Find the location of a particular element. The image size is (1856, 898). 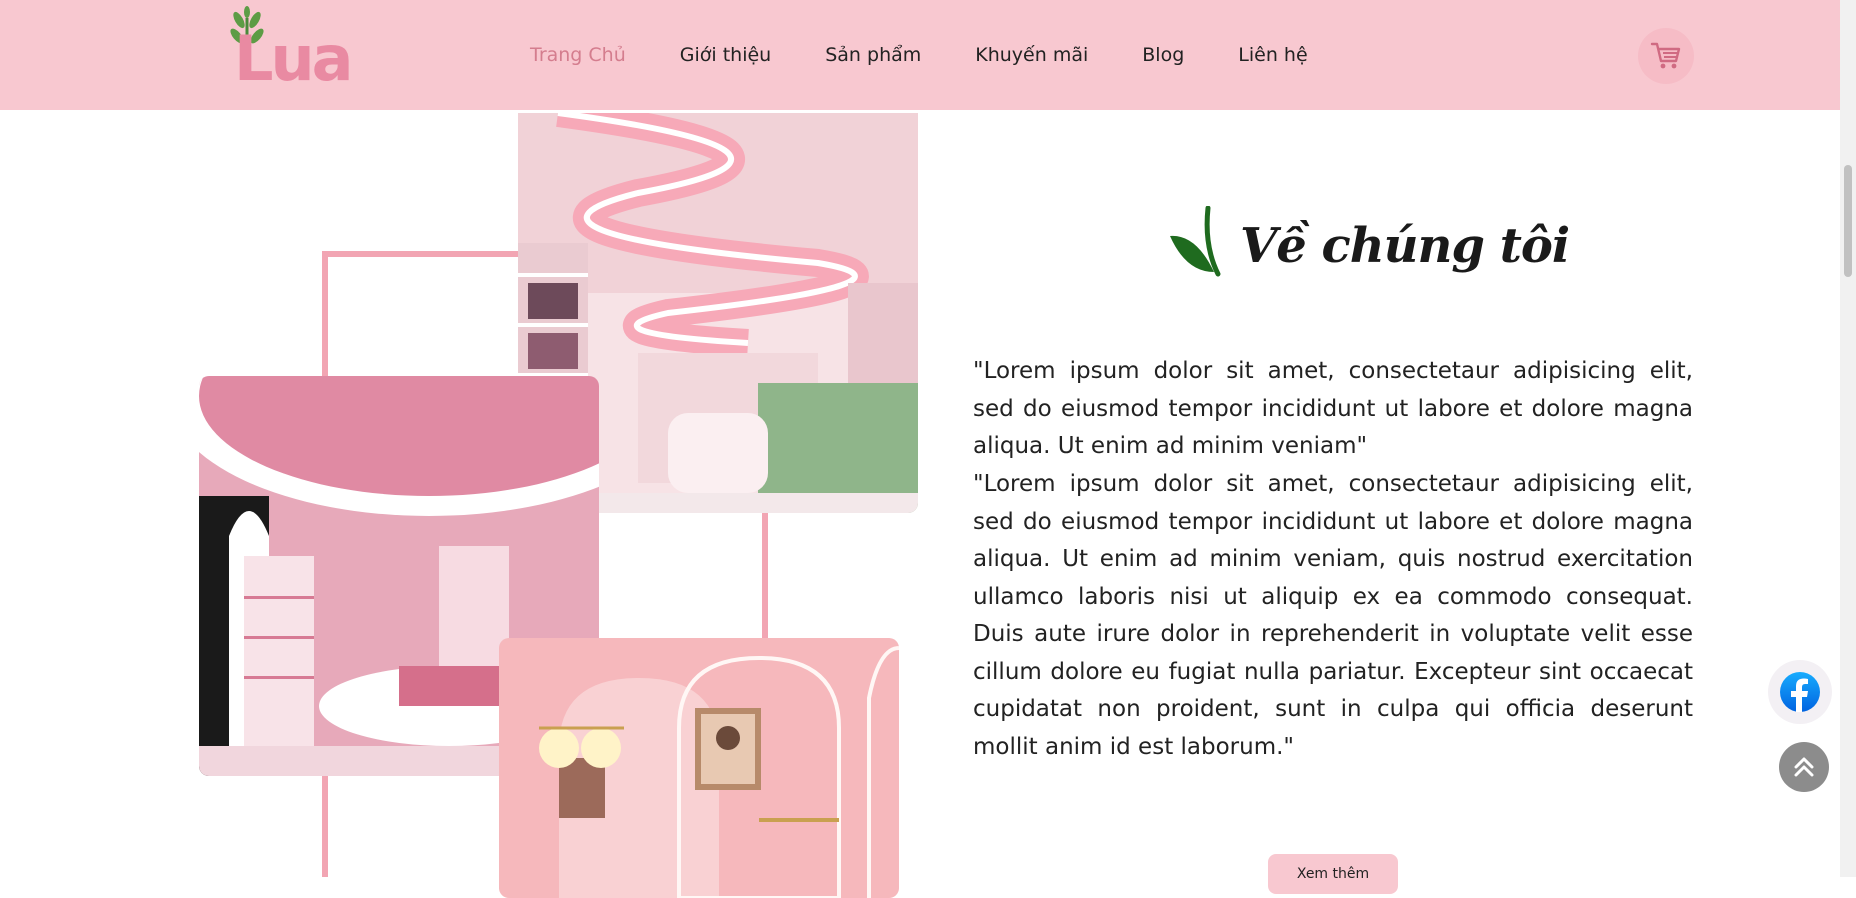

facebook-button is located at coordinates (1800, 692).